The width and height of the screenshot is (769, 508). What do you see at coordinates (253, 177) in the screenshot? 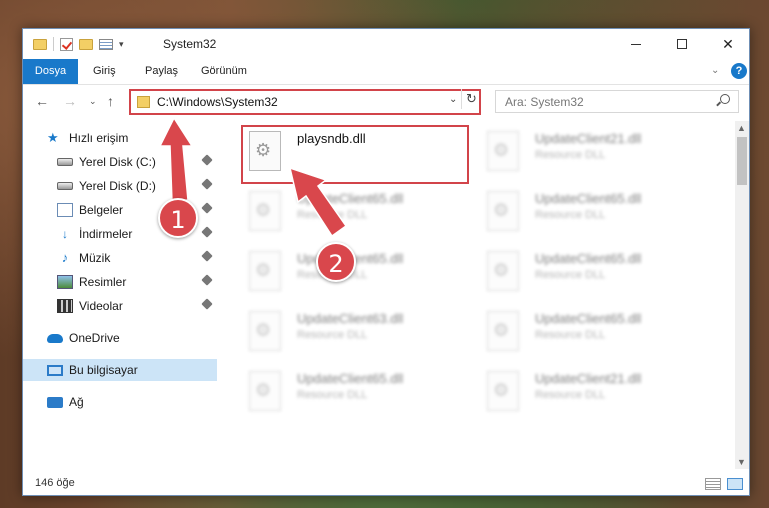
I see `annotation-arrows` at bounding box center [253, 177].